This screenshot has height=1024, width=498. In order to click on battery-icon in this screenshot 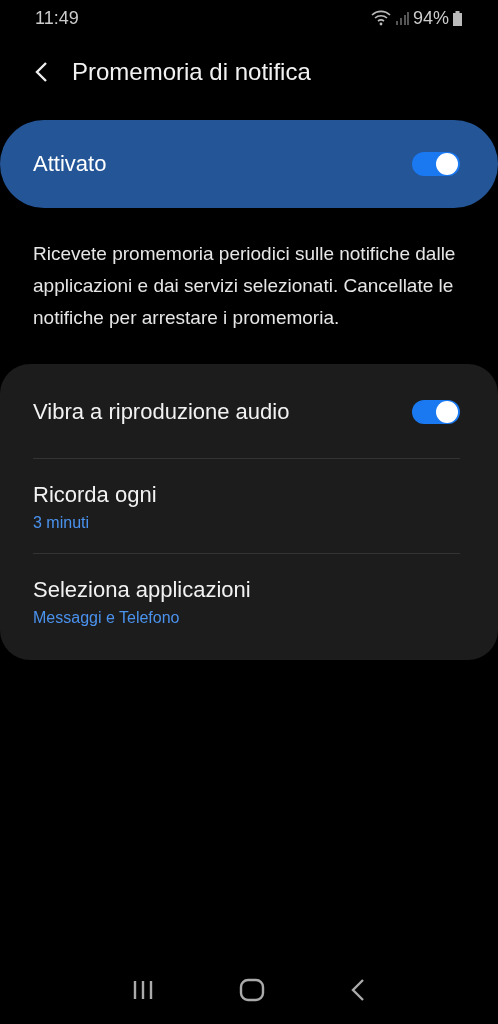, I will do `click(457, 18)`.